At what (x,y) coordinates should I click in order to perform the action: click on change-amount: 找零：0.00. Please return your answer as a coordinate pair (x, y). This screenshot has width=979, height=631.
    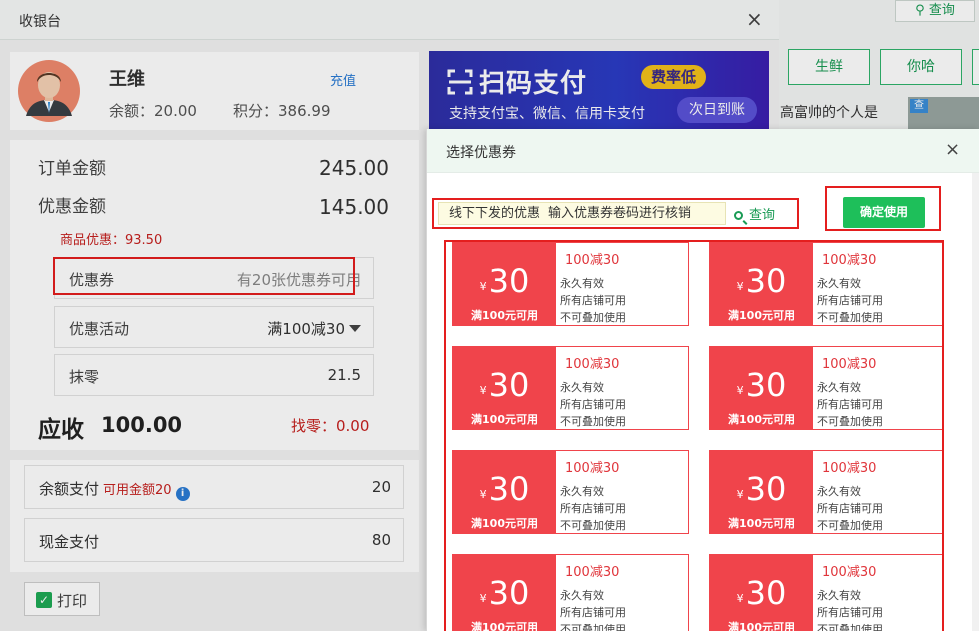
    Looking at the image, I should click on (330, 426).